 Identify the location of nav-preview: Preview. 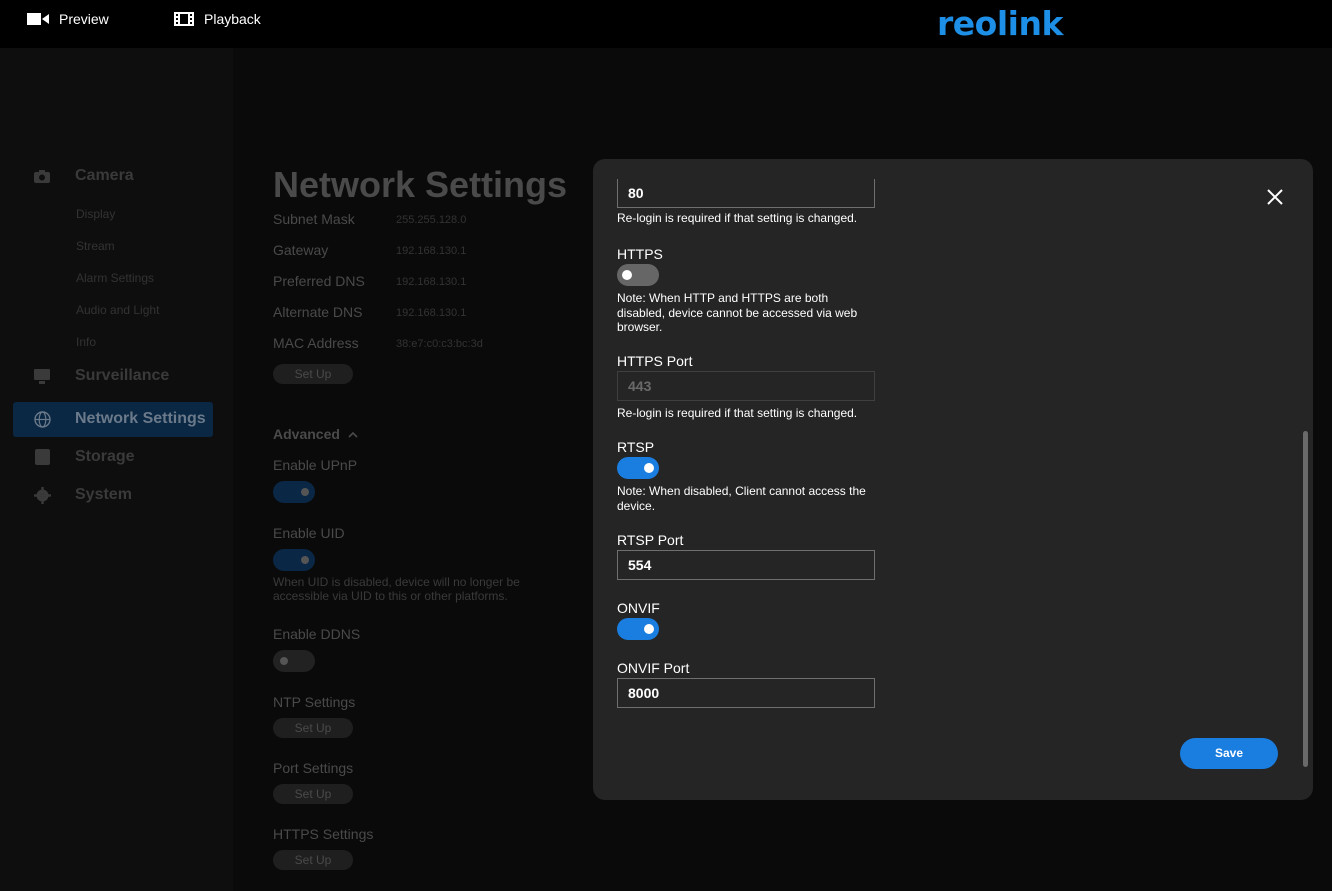
(68, 19).